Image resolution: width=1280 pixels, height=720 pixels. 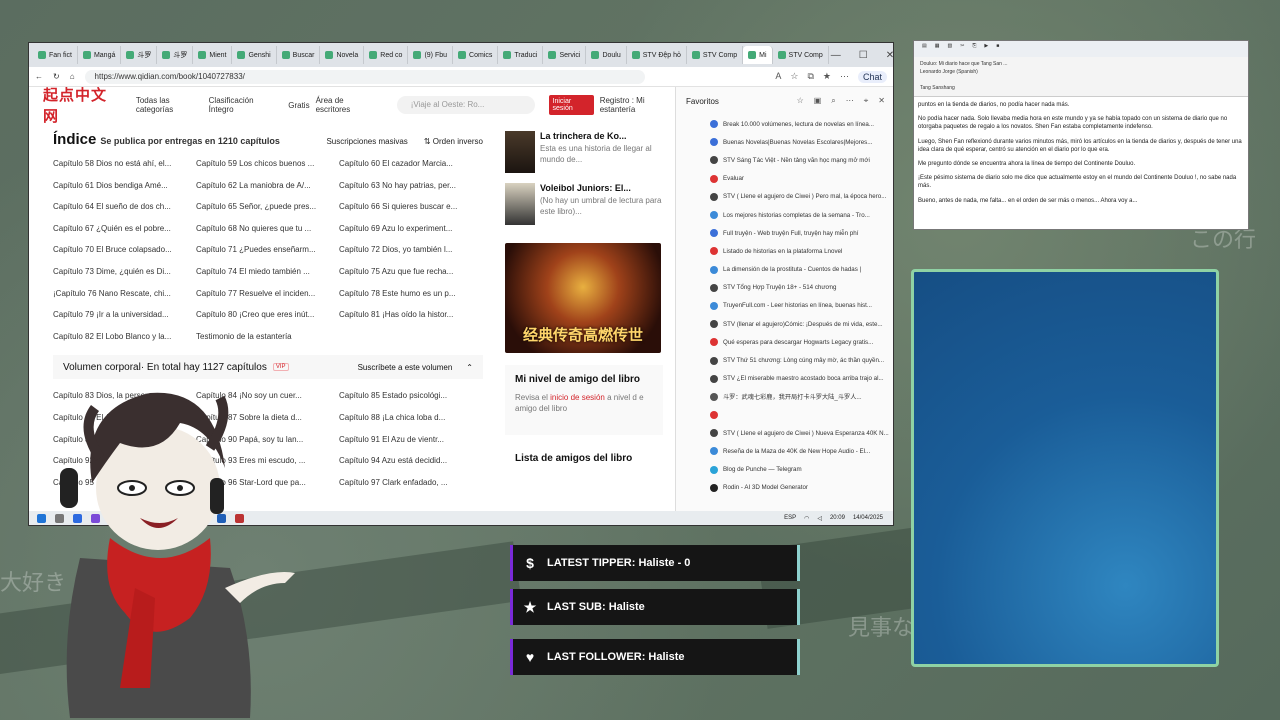 I want to click on favorite-item, so click(x=784, y=415).